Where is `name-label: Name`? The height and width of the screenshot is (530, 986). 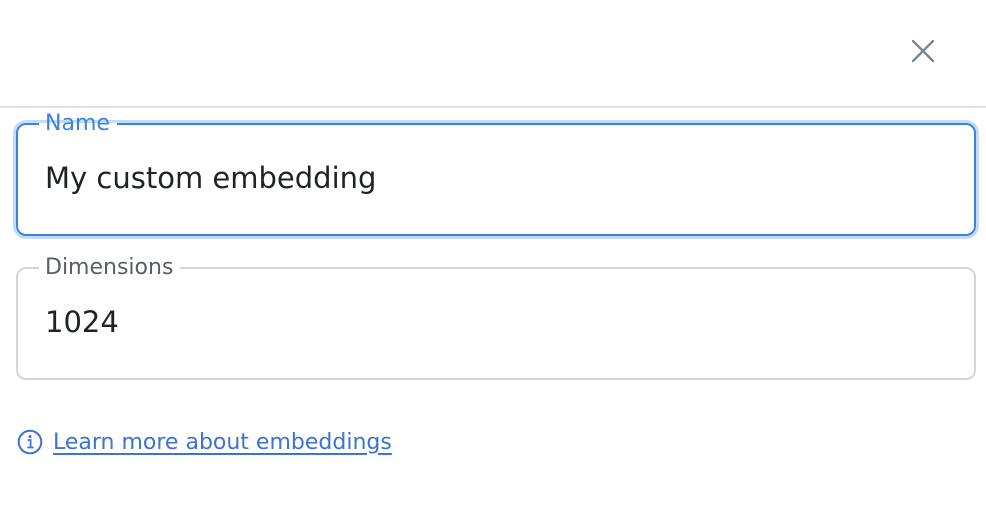 name-label: Name is located at coordinates (77, 123).